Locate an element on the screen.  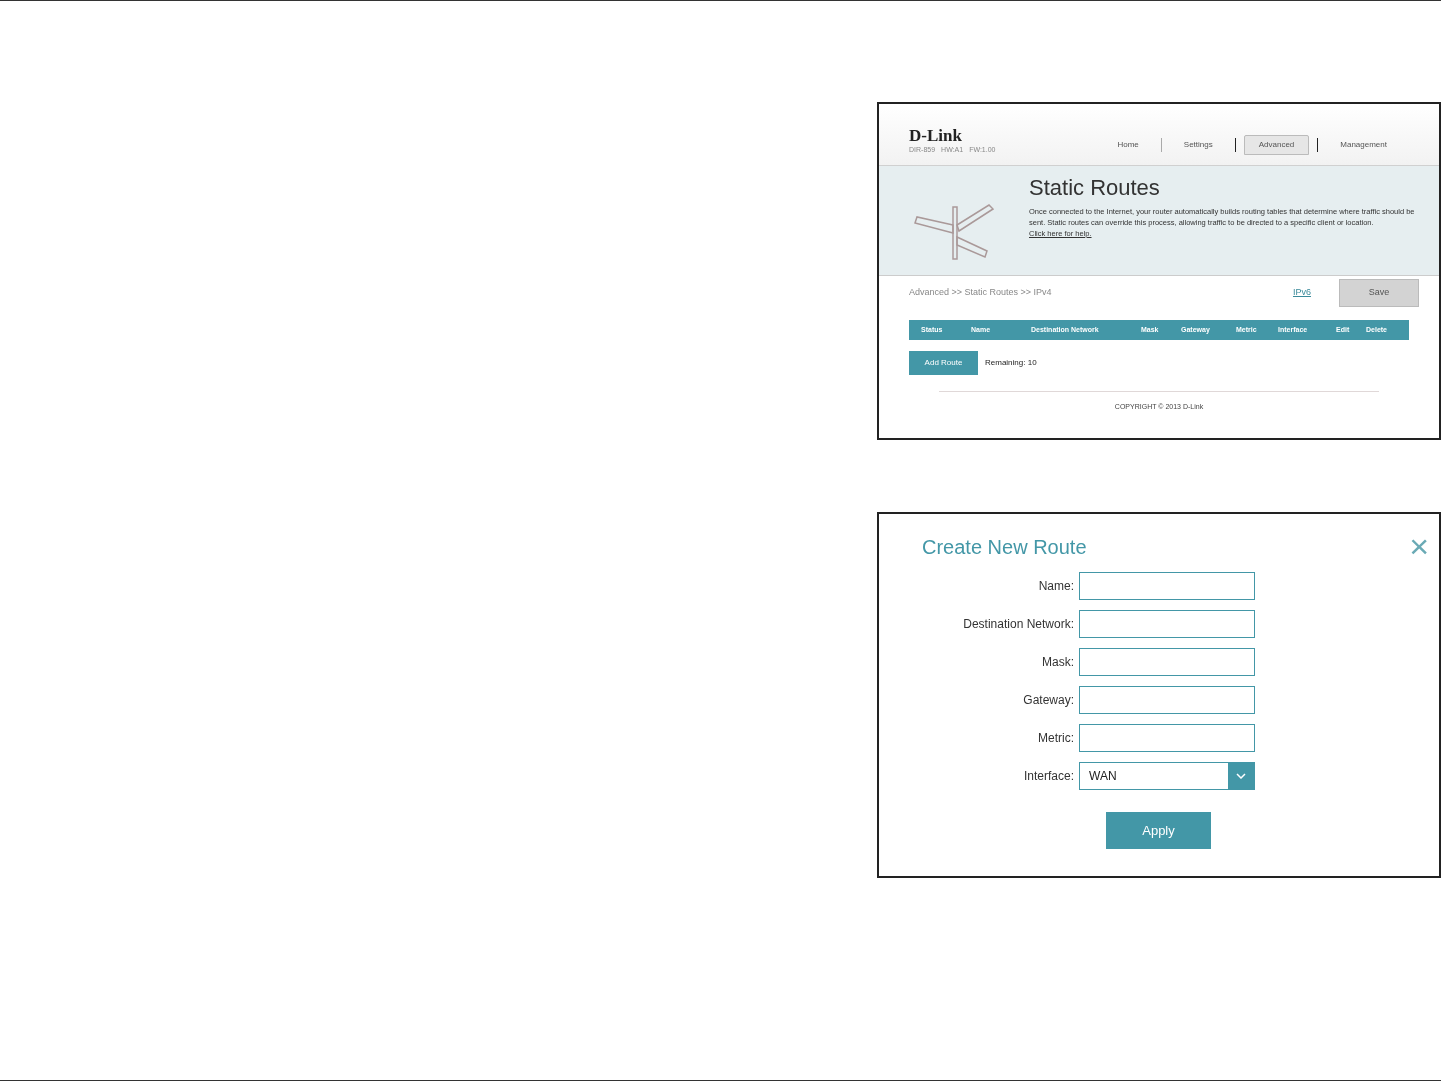
apply-button: Apply is located at coordinates (1158, 830).